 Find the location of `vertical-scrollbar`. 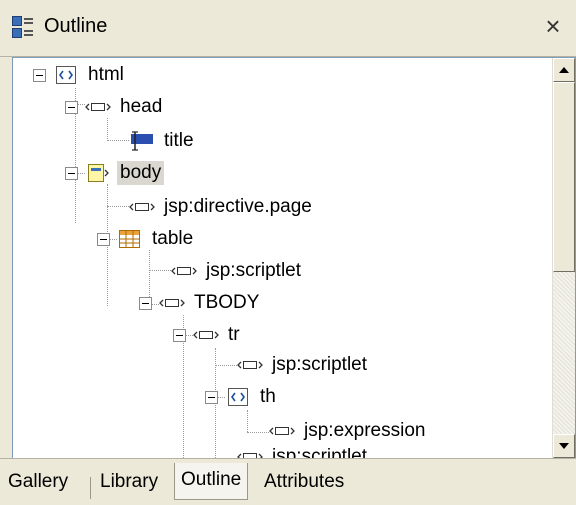

vertical-scrollbar is located at coordinates (563, 258).